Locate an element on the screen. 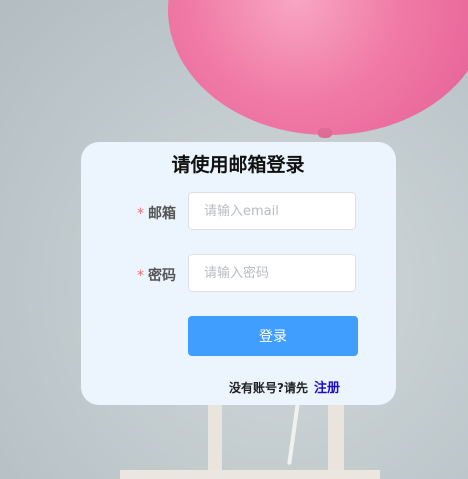 The image size is (468, 479). login-button: 登录 is located at coordinates (273, 336).